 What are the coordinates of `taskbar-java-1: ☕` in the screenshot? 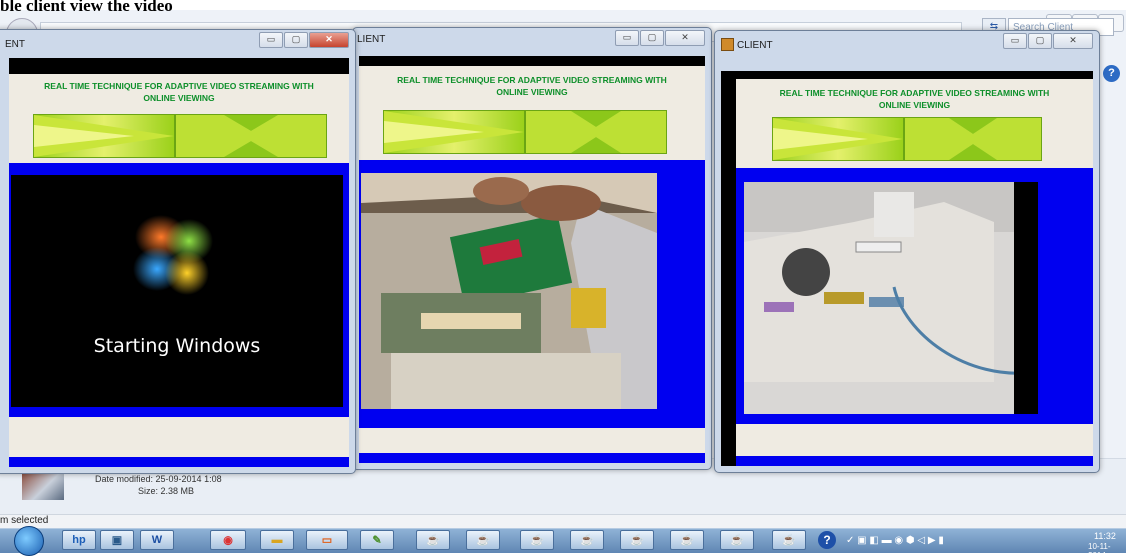 It's located at (433, 540).